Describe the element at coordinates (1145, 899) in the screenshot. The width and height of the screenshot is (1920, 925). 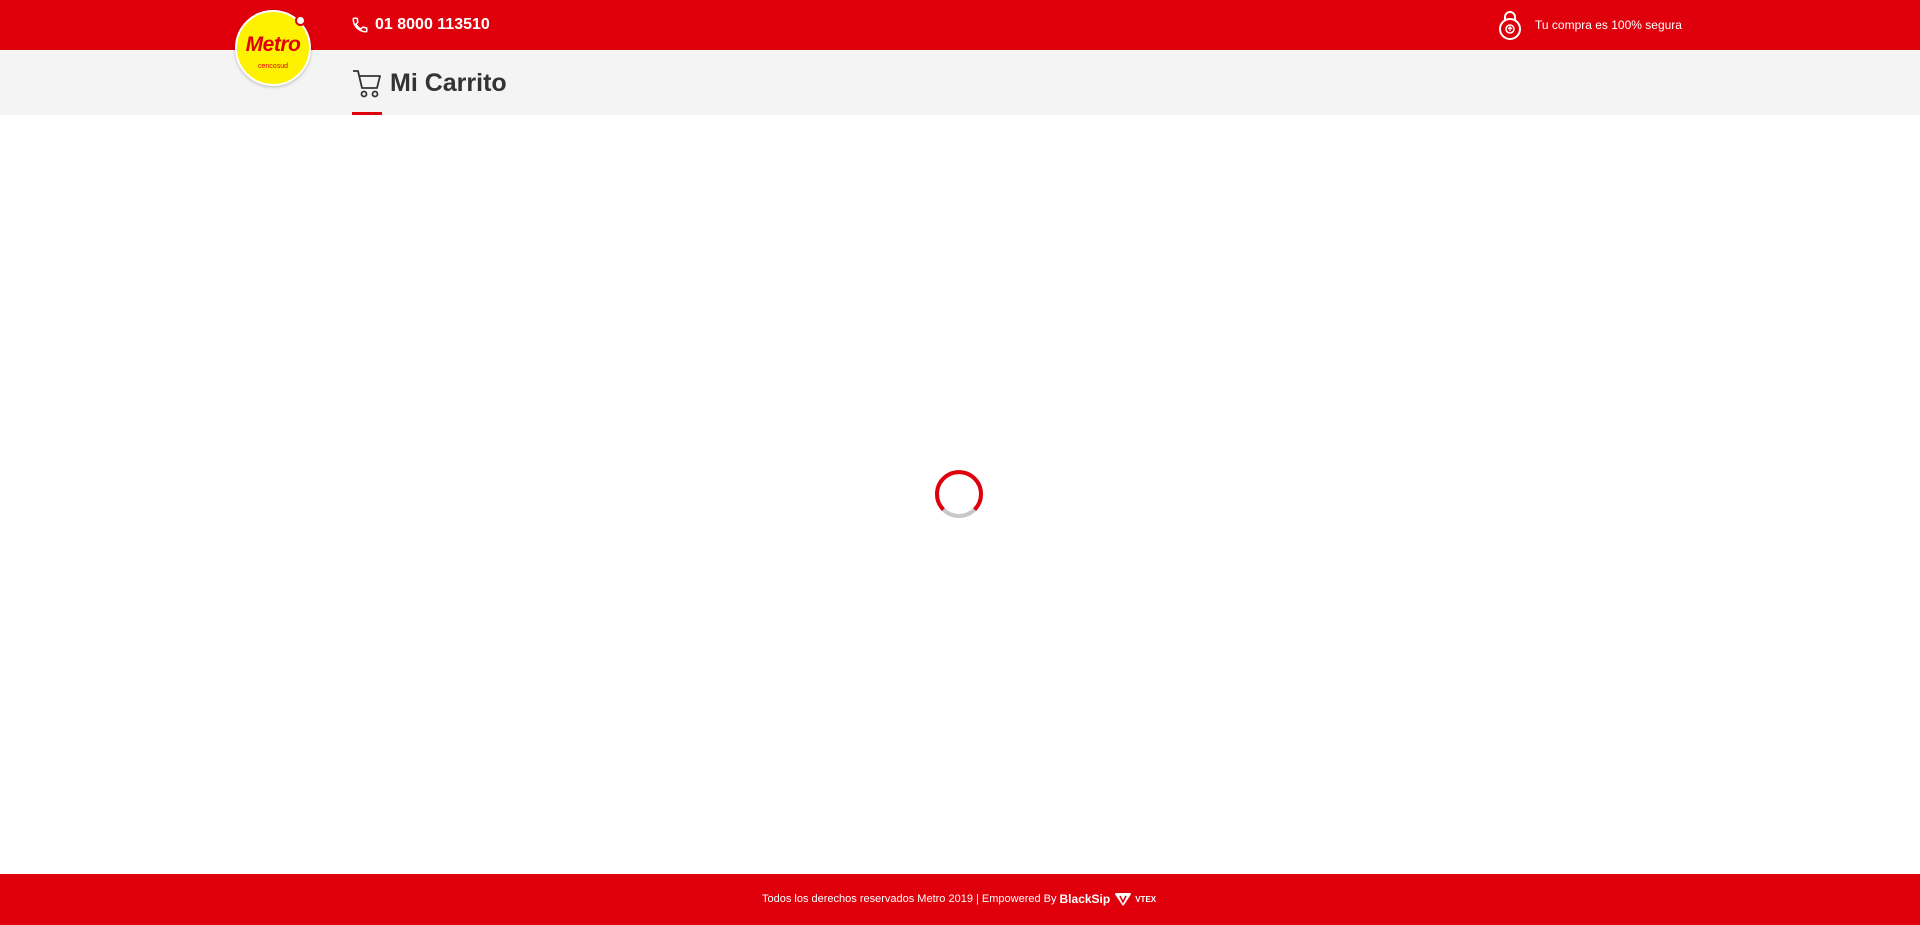
I see `vtex-brand: VTEX` at that location.